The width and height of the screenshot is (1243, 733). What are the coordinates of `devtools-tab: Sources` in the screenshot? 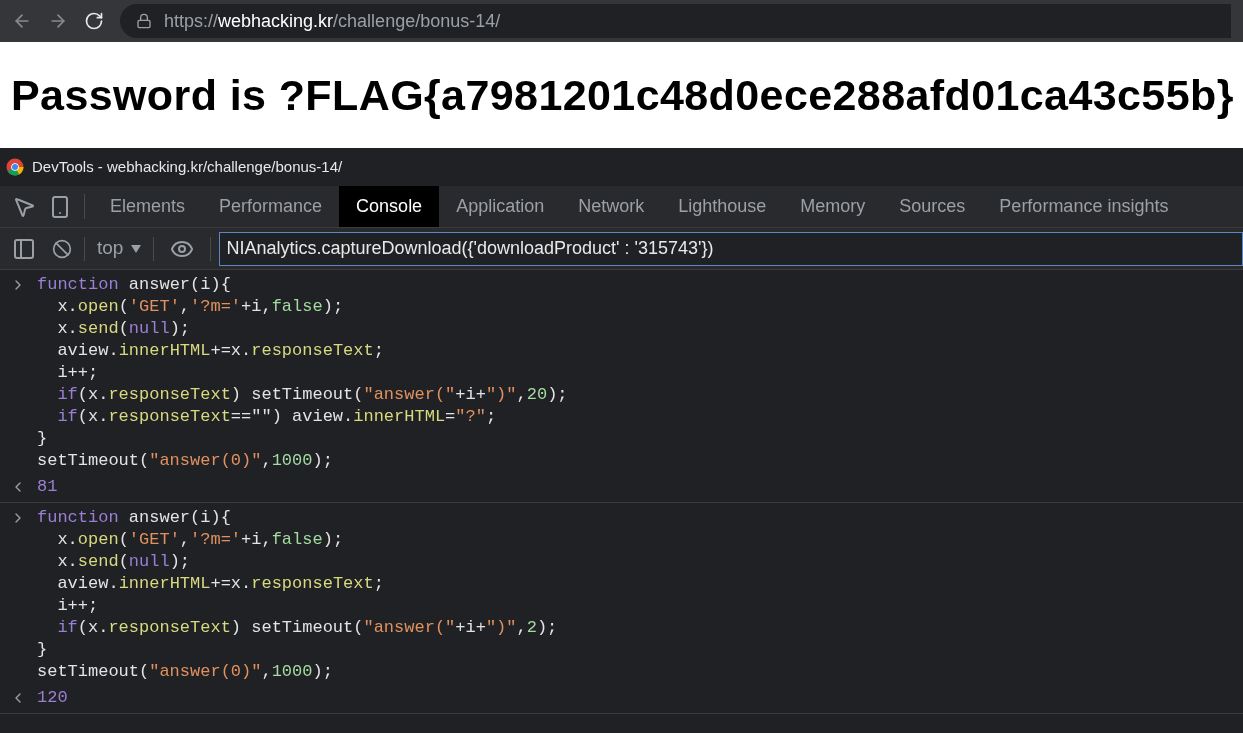 It's located at (932, 206).